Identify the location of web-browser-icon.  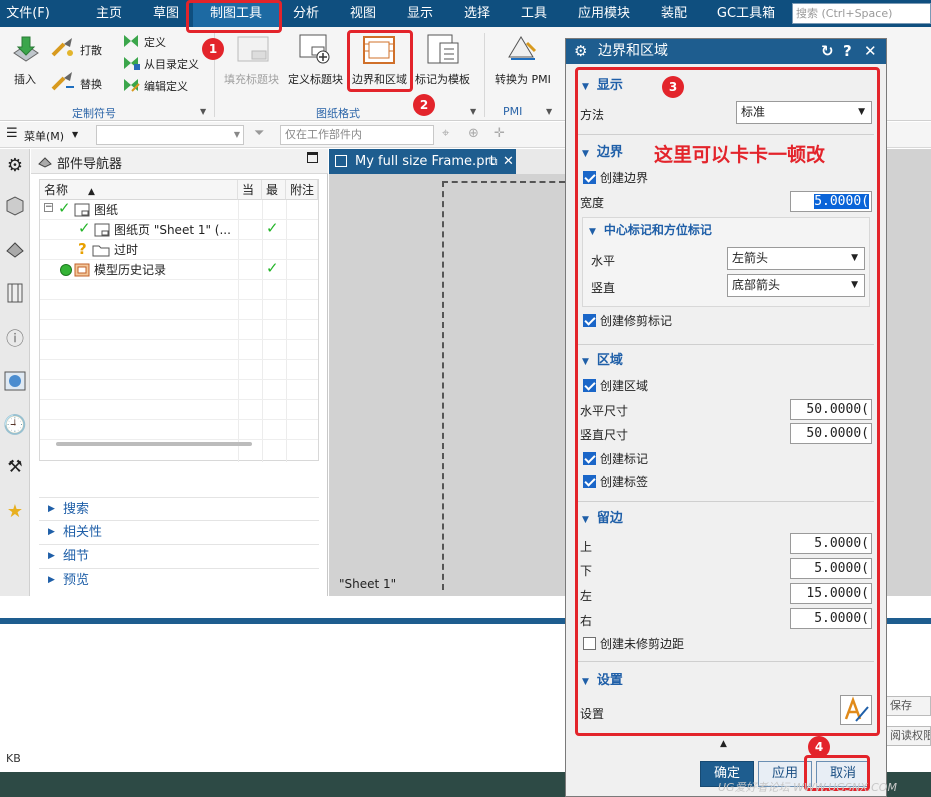
(15, 381).